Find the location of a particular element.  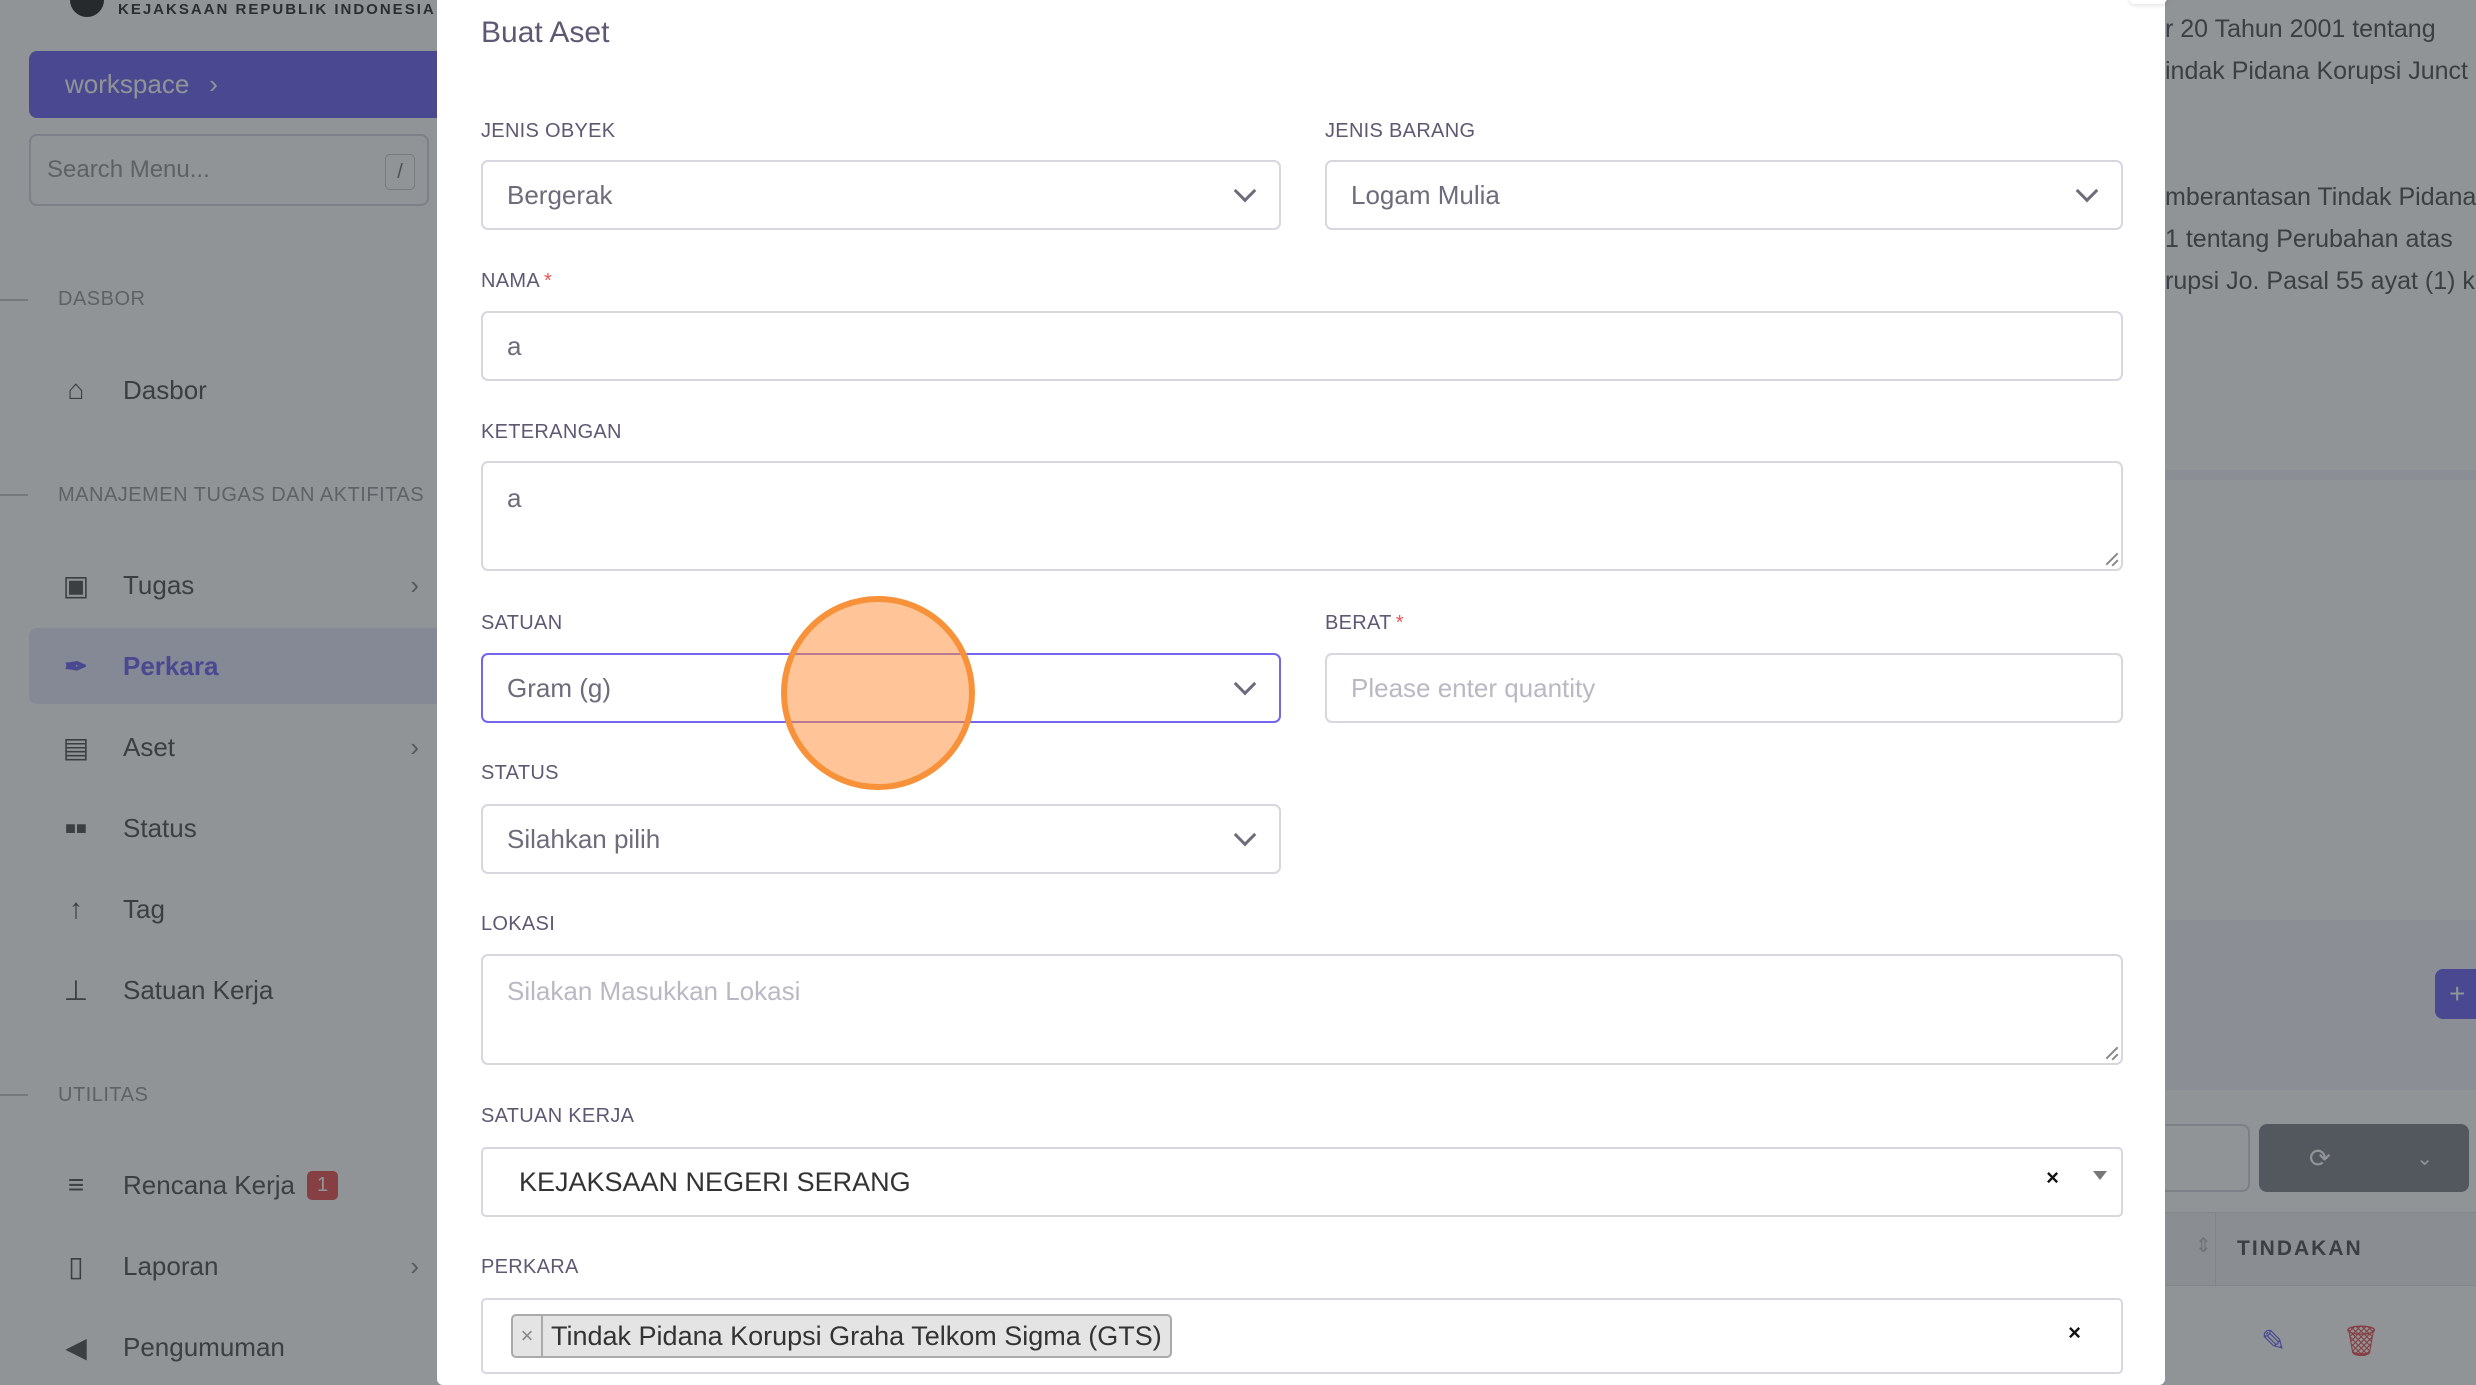

jenis-obyek-select: Bergerak is located at coordinates (881, 195).